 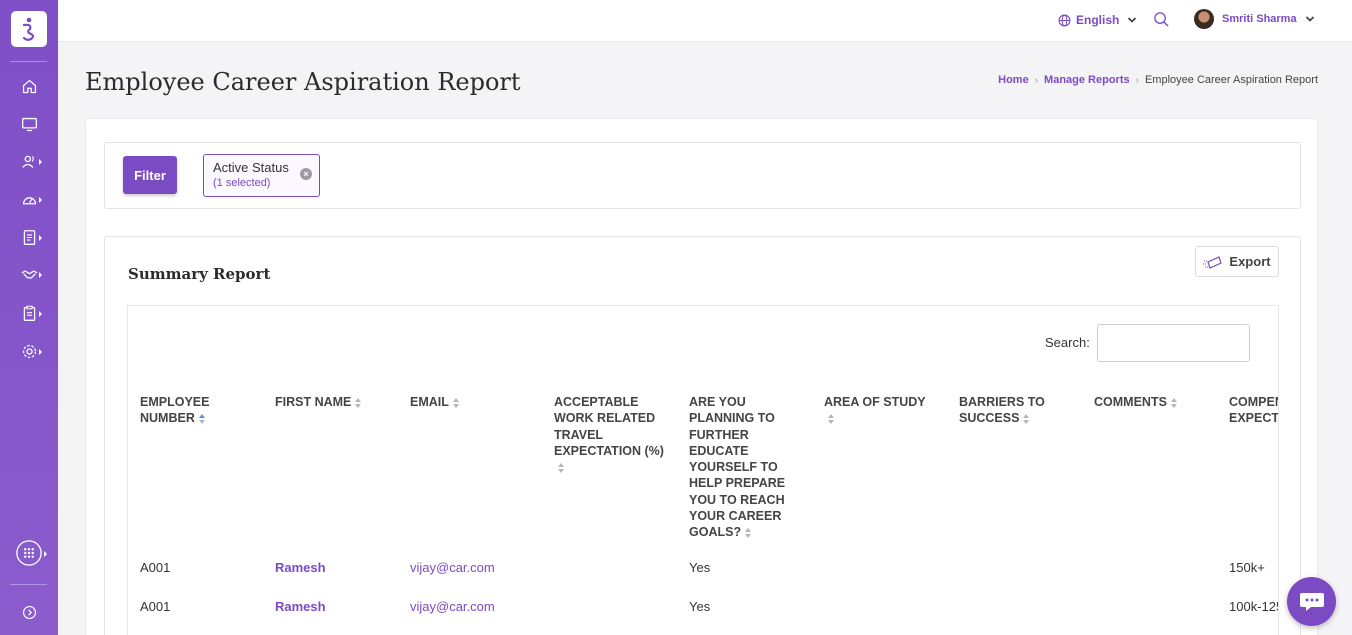 What do you see at coordinates (1013, 80) in the screenshot?
I see `breadcrumb-home: Home` at bounding box center [1013, 80].